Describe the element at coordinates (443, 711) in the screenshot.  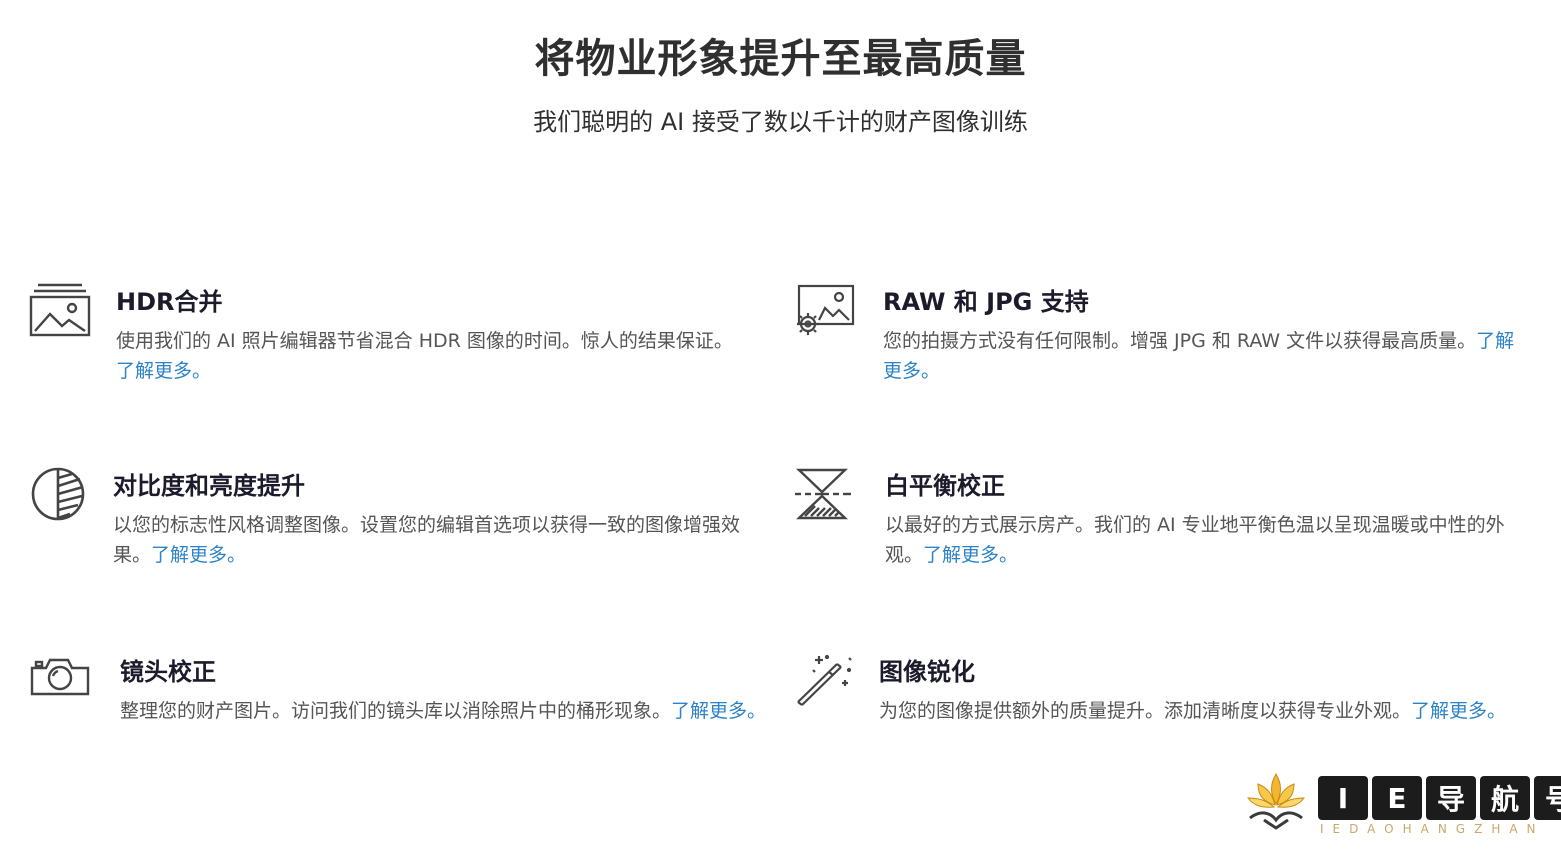
I see `feature-description: 整理您的财产图片。访问我们的镜头库以消除照片中的桶形现象。了解更多。` at that location.